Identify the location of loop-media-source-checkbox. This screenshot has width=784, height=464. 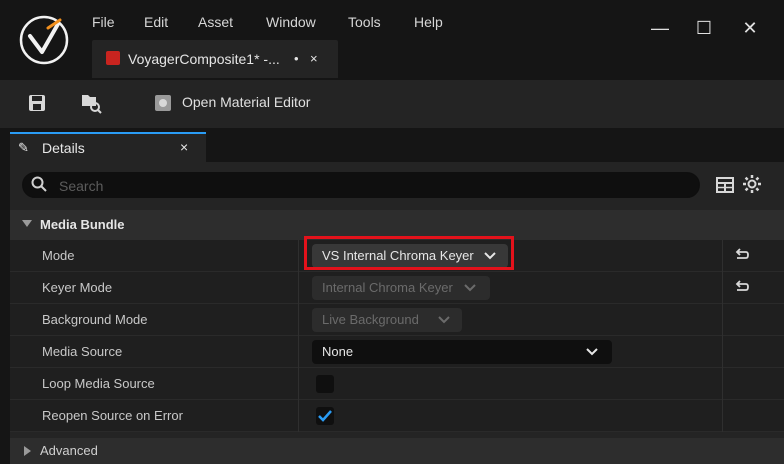
(325, 384).